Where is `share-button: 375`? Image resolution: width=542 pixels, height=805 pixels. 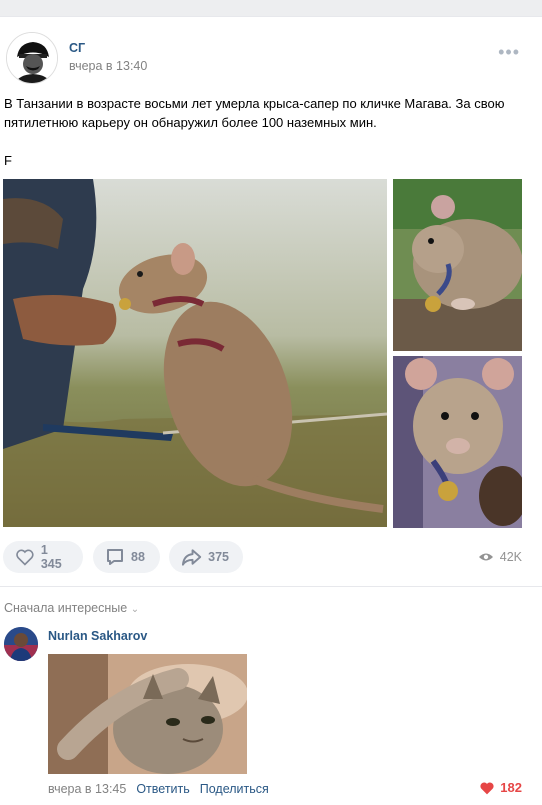 share-button: 375 is located at coordinates (206, 557).